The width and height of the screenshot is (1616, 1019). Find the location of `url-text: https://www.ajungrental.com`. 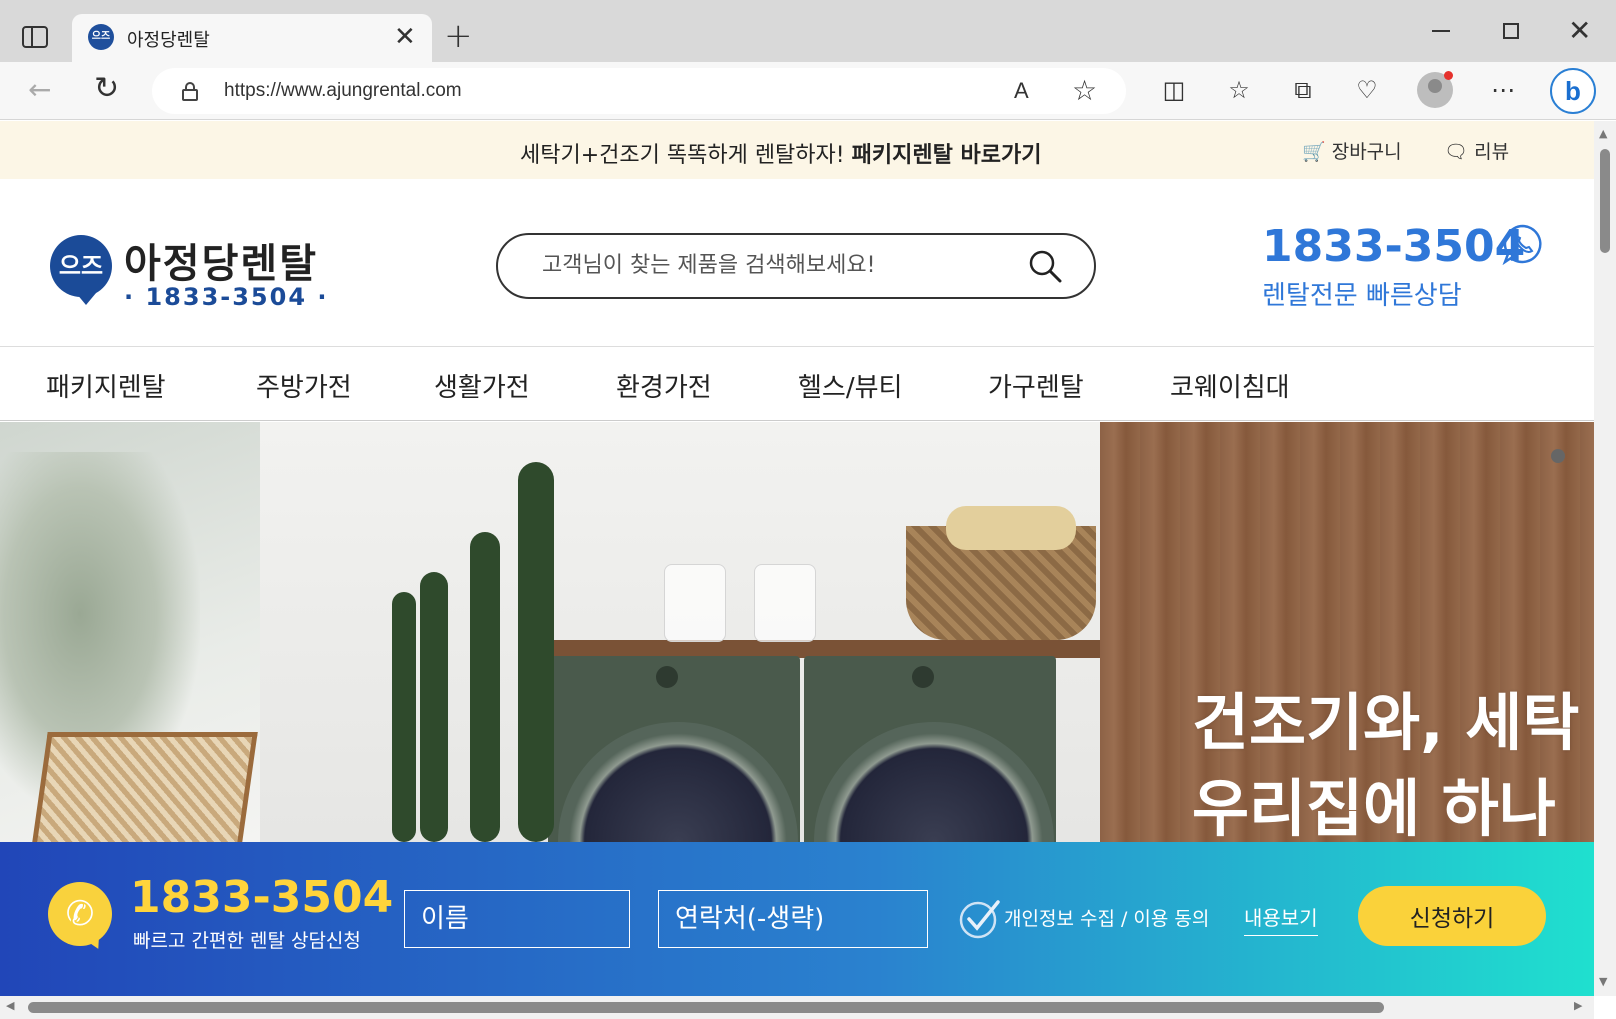

url-text: https://www.ajungrental.com is located at coordinates (343, 91).